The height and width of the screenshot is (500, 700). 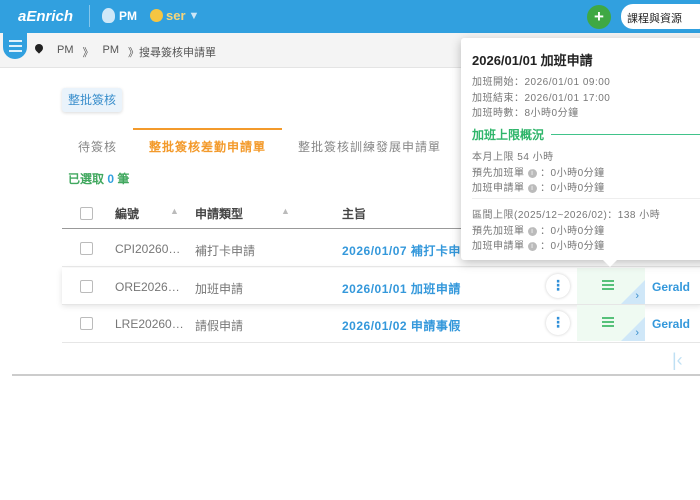 What do you see at coordinates (127, 213) in the screenshot?
I see `column-header-id: 編號` at bounding box center [127, 213].